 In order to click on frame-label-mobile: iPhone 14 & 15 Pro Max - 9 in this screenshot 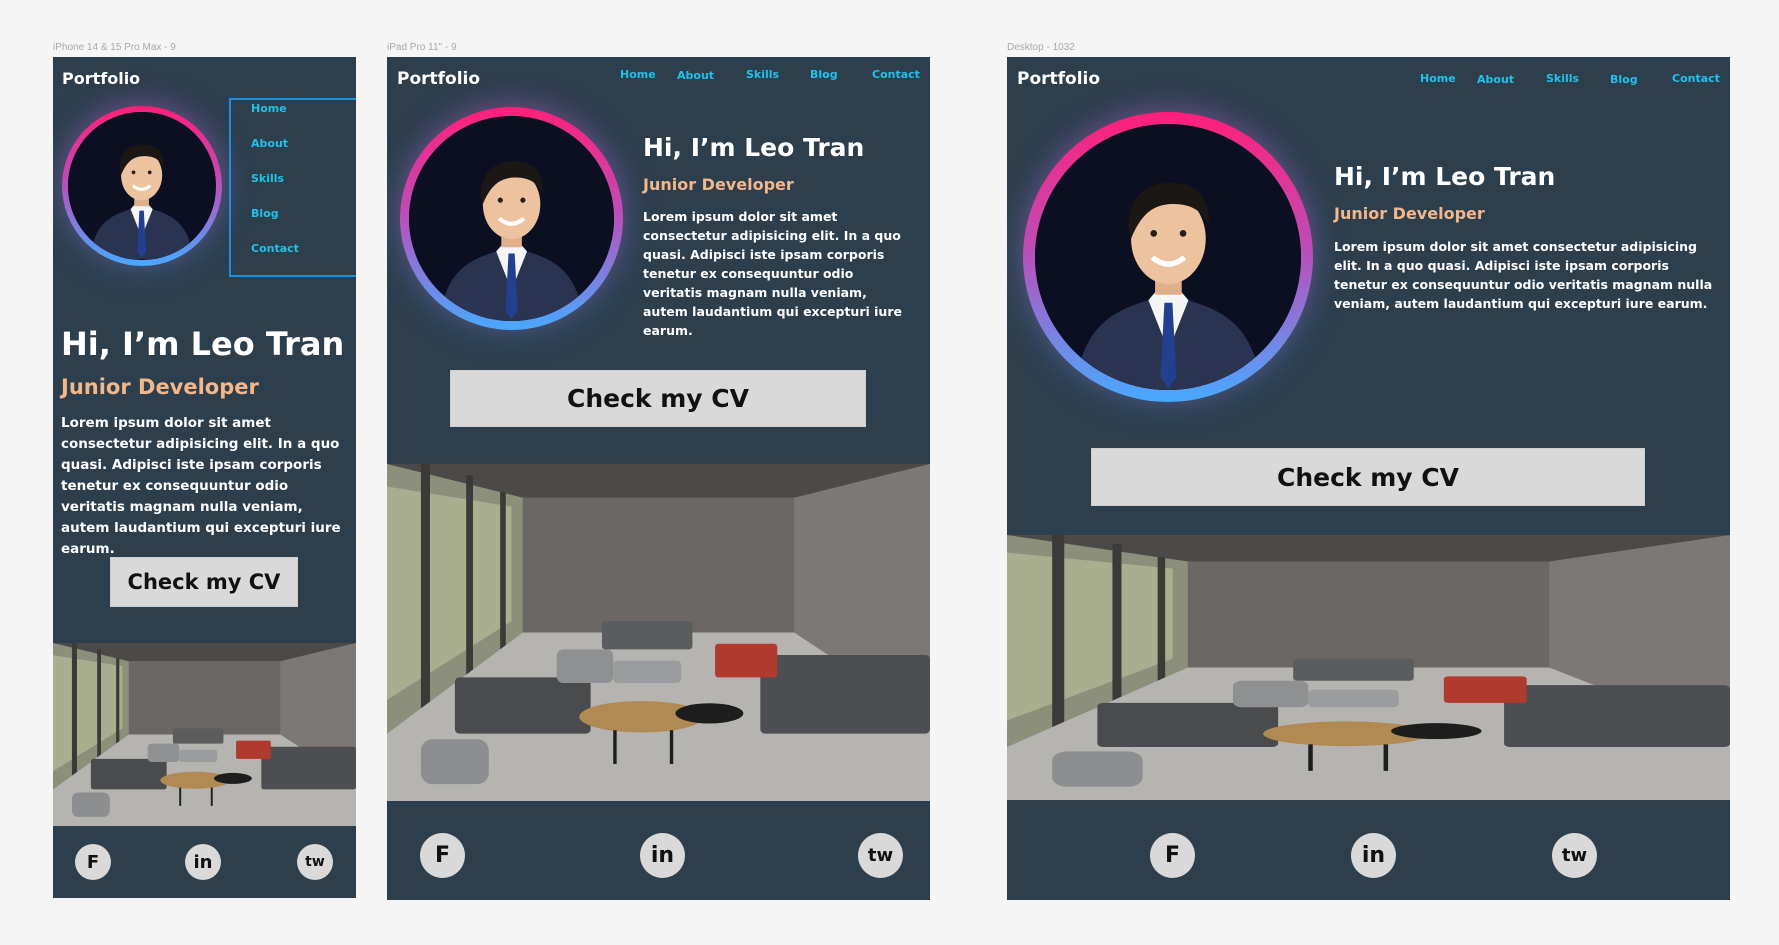, I will do `click(114, 47)`.